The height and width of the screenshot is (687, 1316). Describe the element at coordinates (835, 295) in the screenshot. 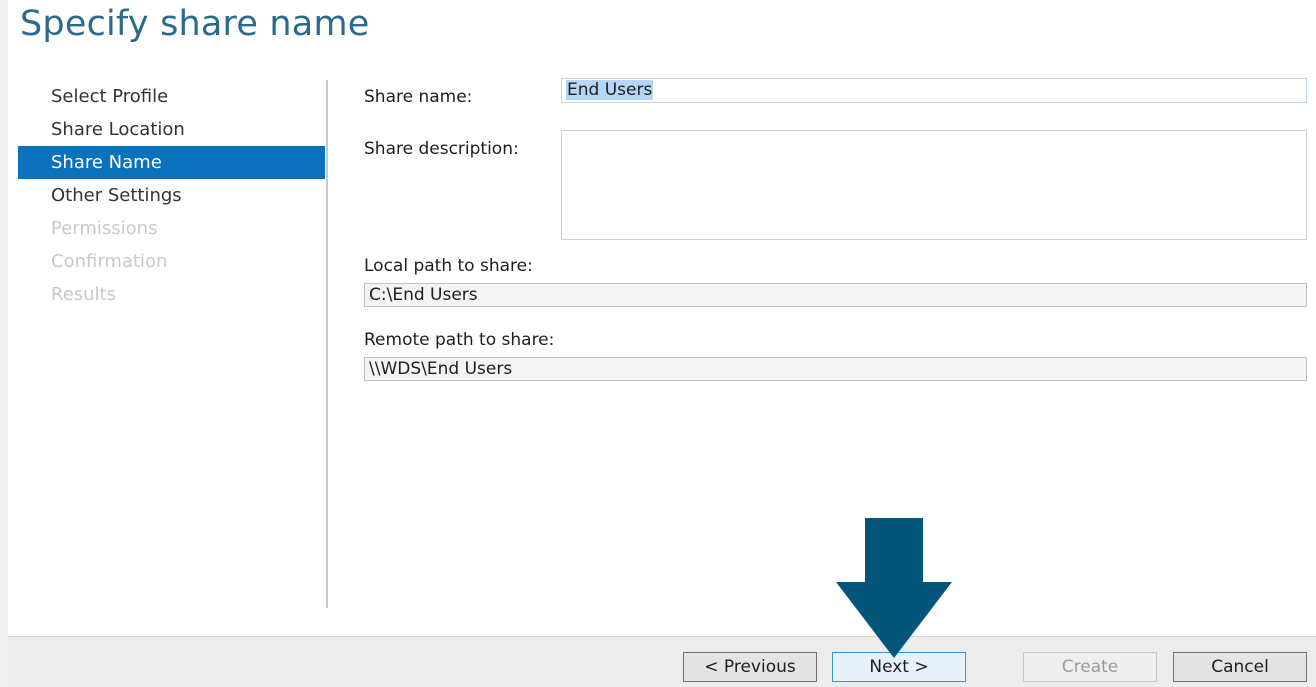

I see `local-path-field: C:\End Users` at that location.